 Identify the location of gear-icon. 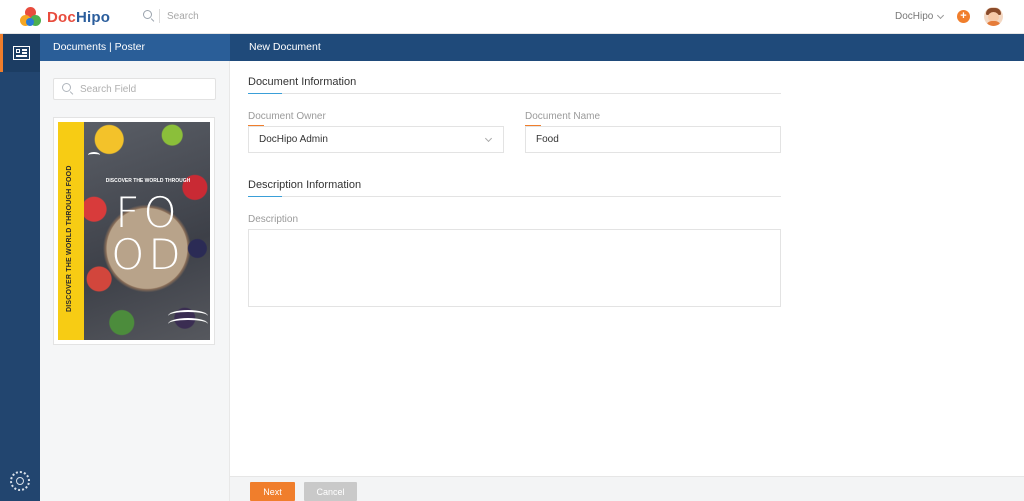
(20, 481).